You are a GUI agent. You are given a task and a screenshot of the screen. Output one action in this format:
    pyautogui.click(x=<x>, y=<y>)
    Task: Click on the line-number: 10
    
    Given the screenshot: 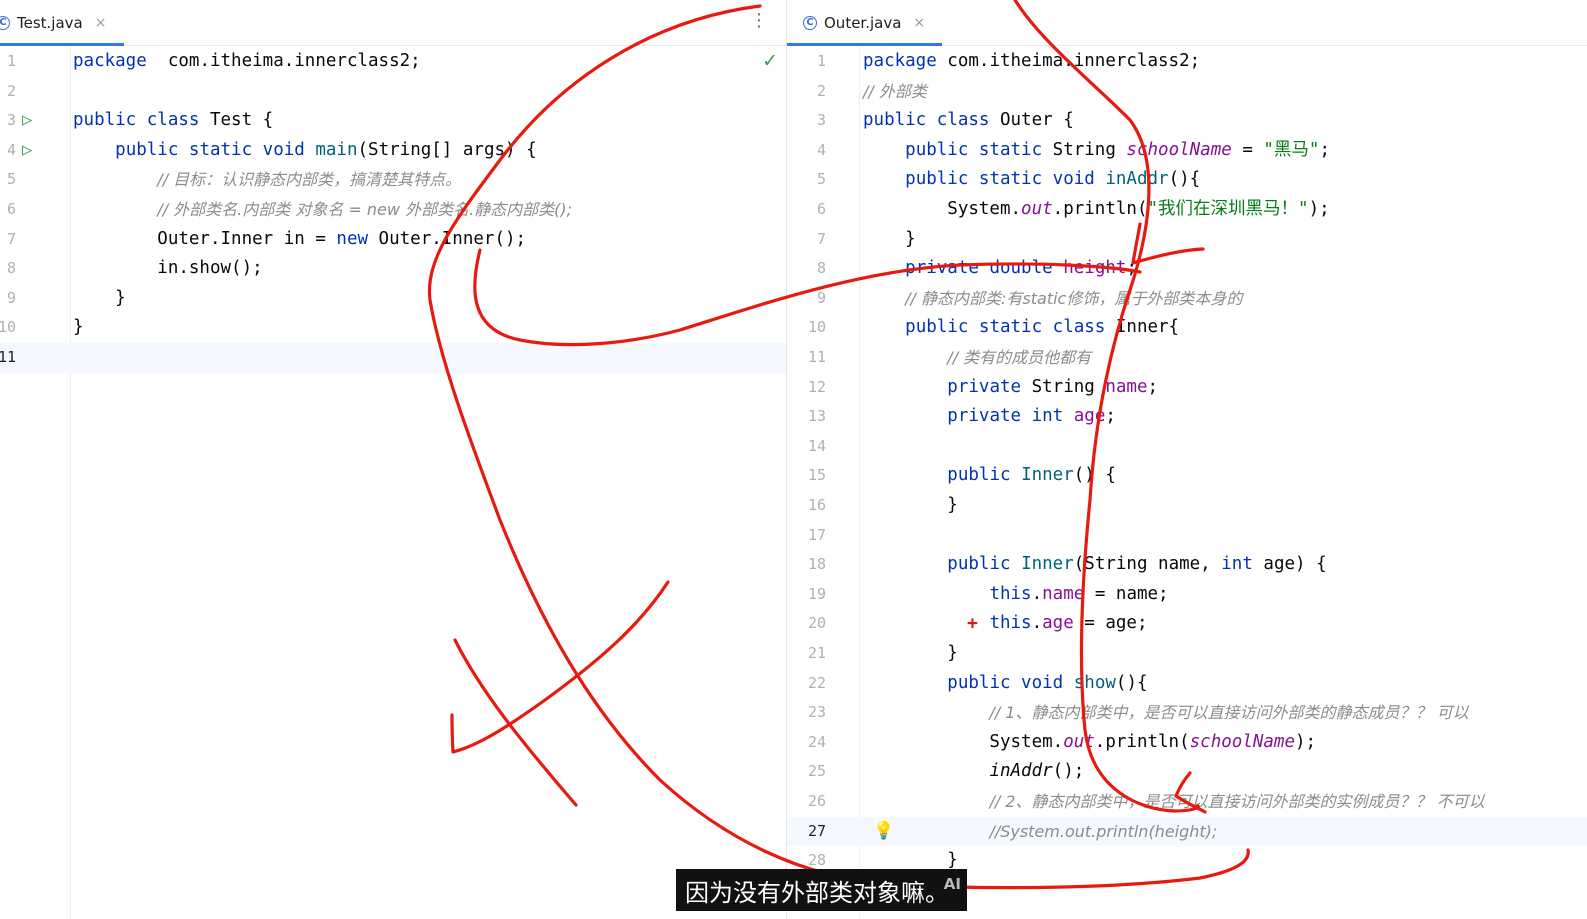 What is the action you would take?
    pyautogui.click(x=8, y=328)
    